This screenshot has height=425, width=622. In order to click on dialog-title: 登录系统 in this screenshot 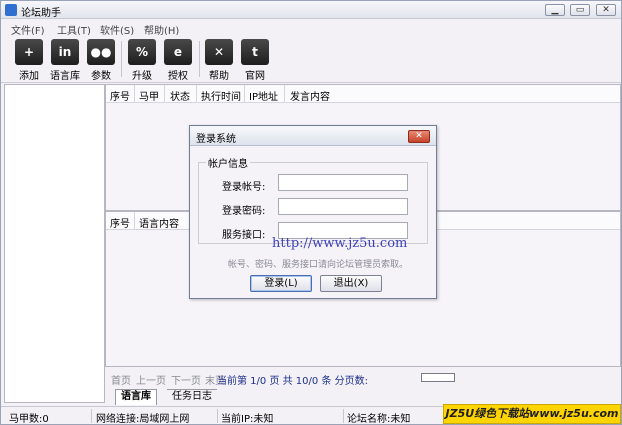, I will do `click(216, 139)`.